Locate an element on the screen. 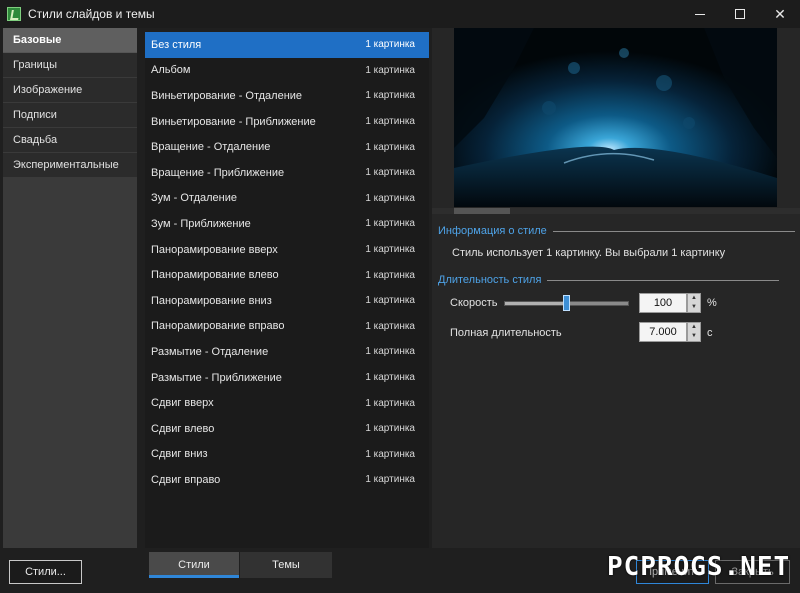  style-list-item: Размытие - Приближение 1 картинка is located at coordinates (287, 378).